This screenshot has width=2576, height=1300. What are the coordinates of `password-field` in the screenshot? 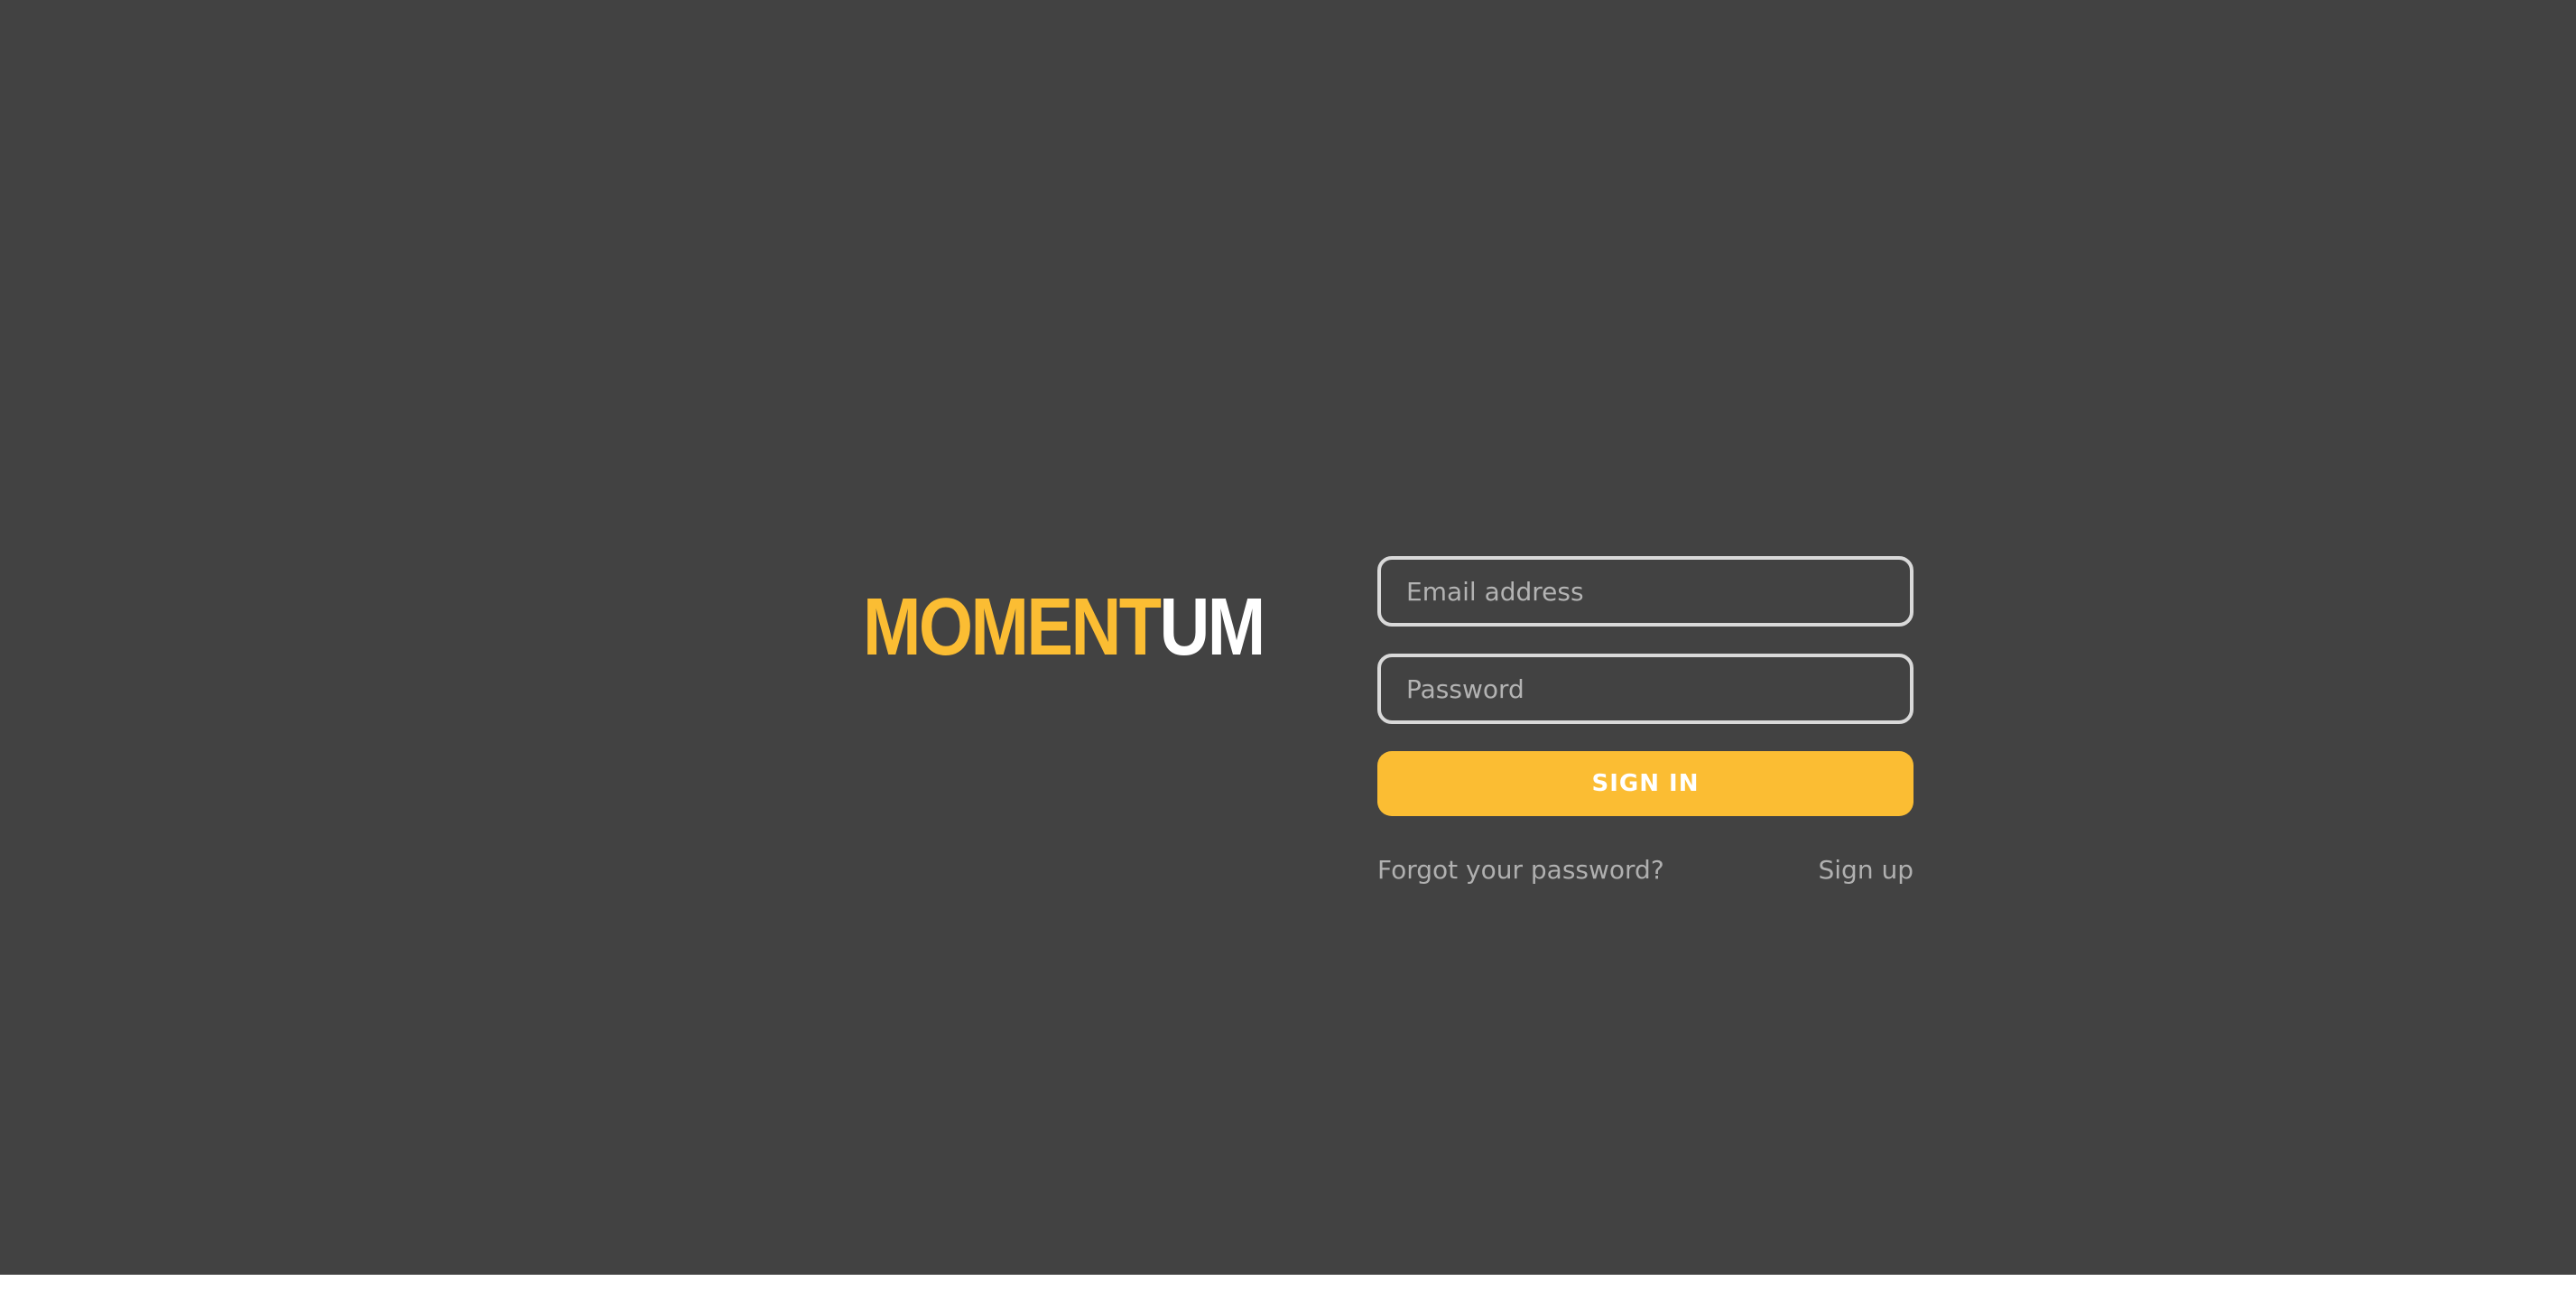 It's located at (1645, 689).